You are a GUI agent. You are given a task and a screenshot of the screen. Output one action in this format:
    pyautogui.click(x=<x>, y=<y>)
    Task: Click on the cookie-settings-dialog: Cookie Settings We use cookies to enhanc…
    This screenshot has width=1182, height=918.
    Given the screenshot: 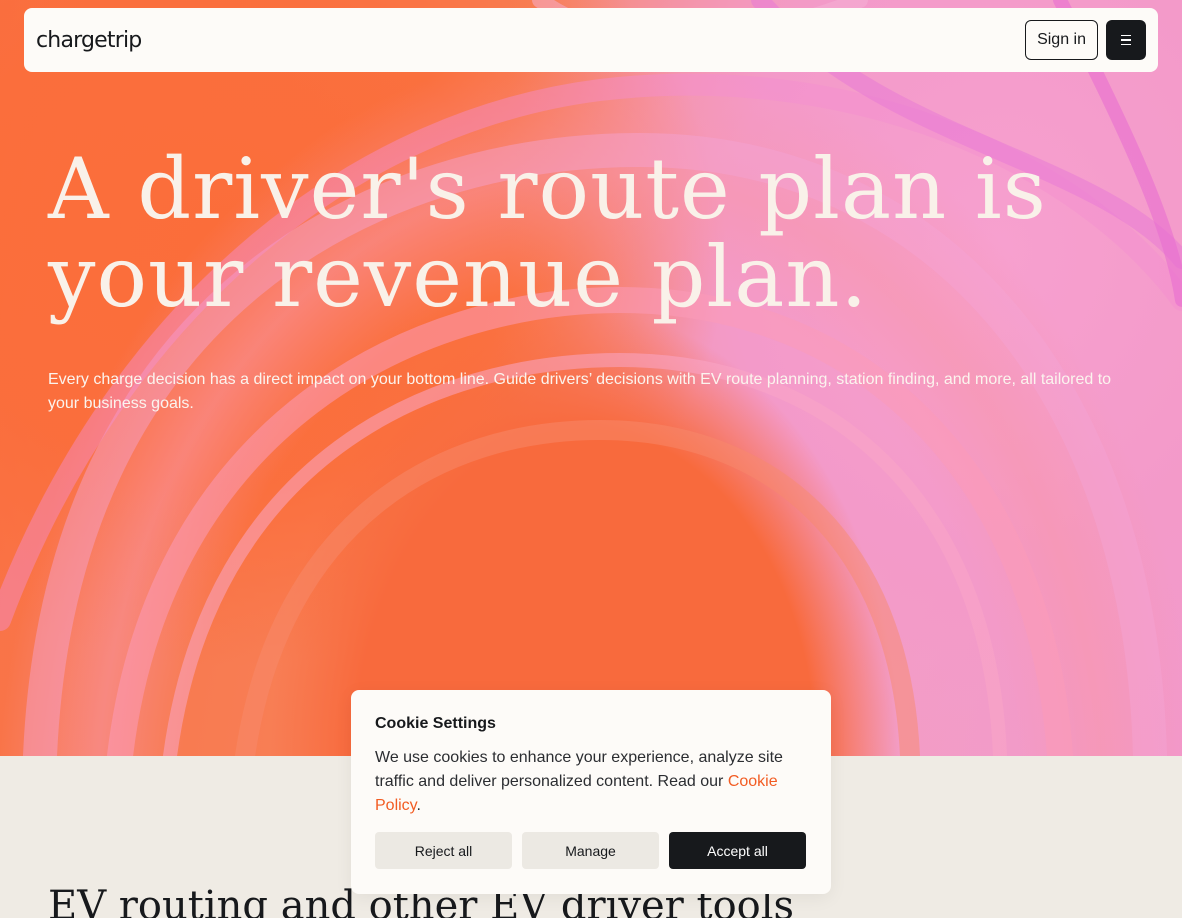 What is the action you would take?
    pyautogui.click(x=591, y=792)
    